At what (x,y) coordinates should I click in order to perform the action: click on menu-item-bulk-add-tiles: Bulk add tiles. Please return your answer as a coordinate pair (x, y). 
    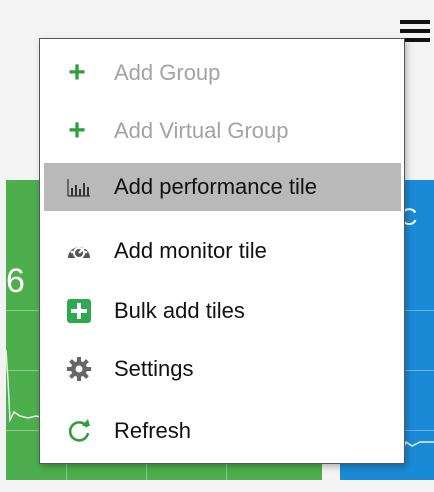
    Looking at the image, I should click on (222, 311).